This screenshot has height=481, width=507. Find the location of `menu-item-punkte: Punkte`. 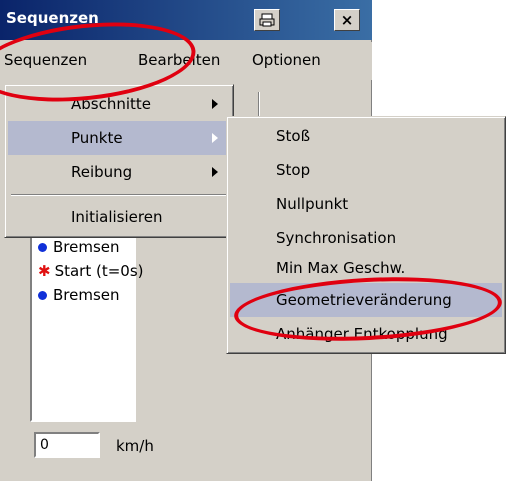

menu-item-punkte: Punkte is located at coordinates (119, 138).